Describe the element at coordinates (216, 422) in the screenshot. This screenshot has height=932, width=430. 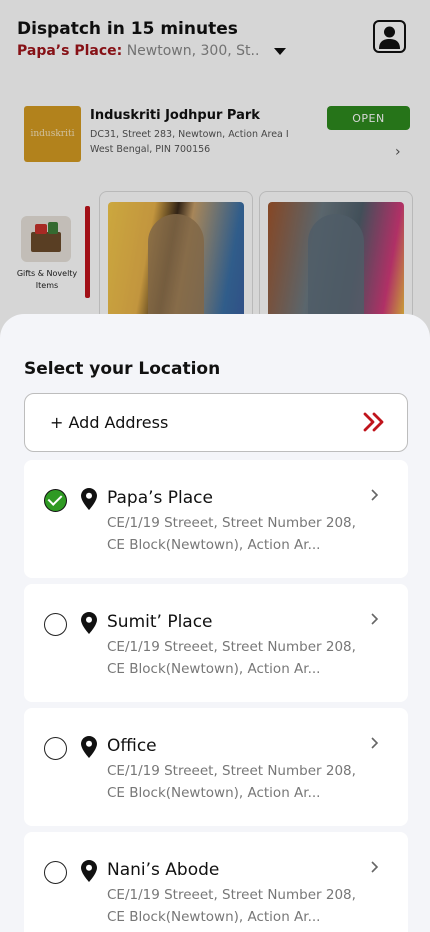
I see `add-address-button: + Add Address` at that location.